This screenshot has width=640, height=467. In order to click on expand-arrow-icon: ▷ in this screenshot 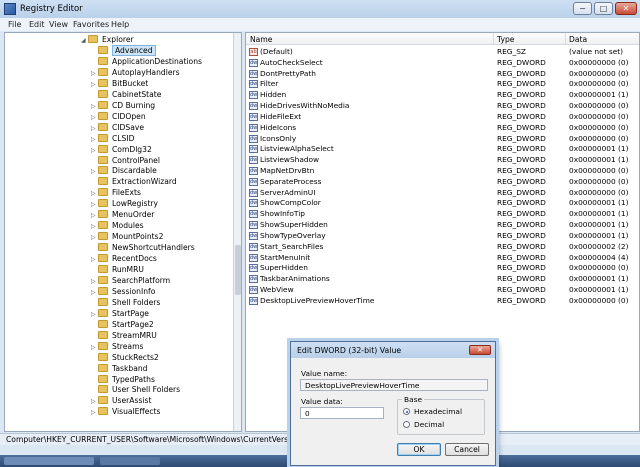, I will do `click(94, 412)`.